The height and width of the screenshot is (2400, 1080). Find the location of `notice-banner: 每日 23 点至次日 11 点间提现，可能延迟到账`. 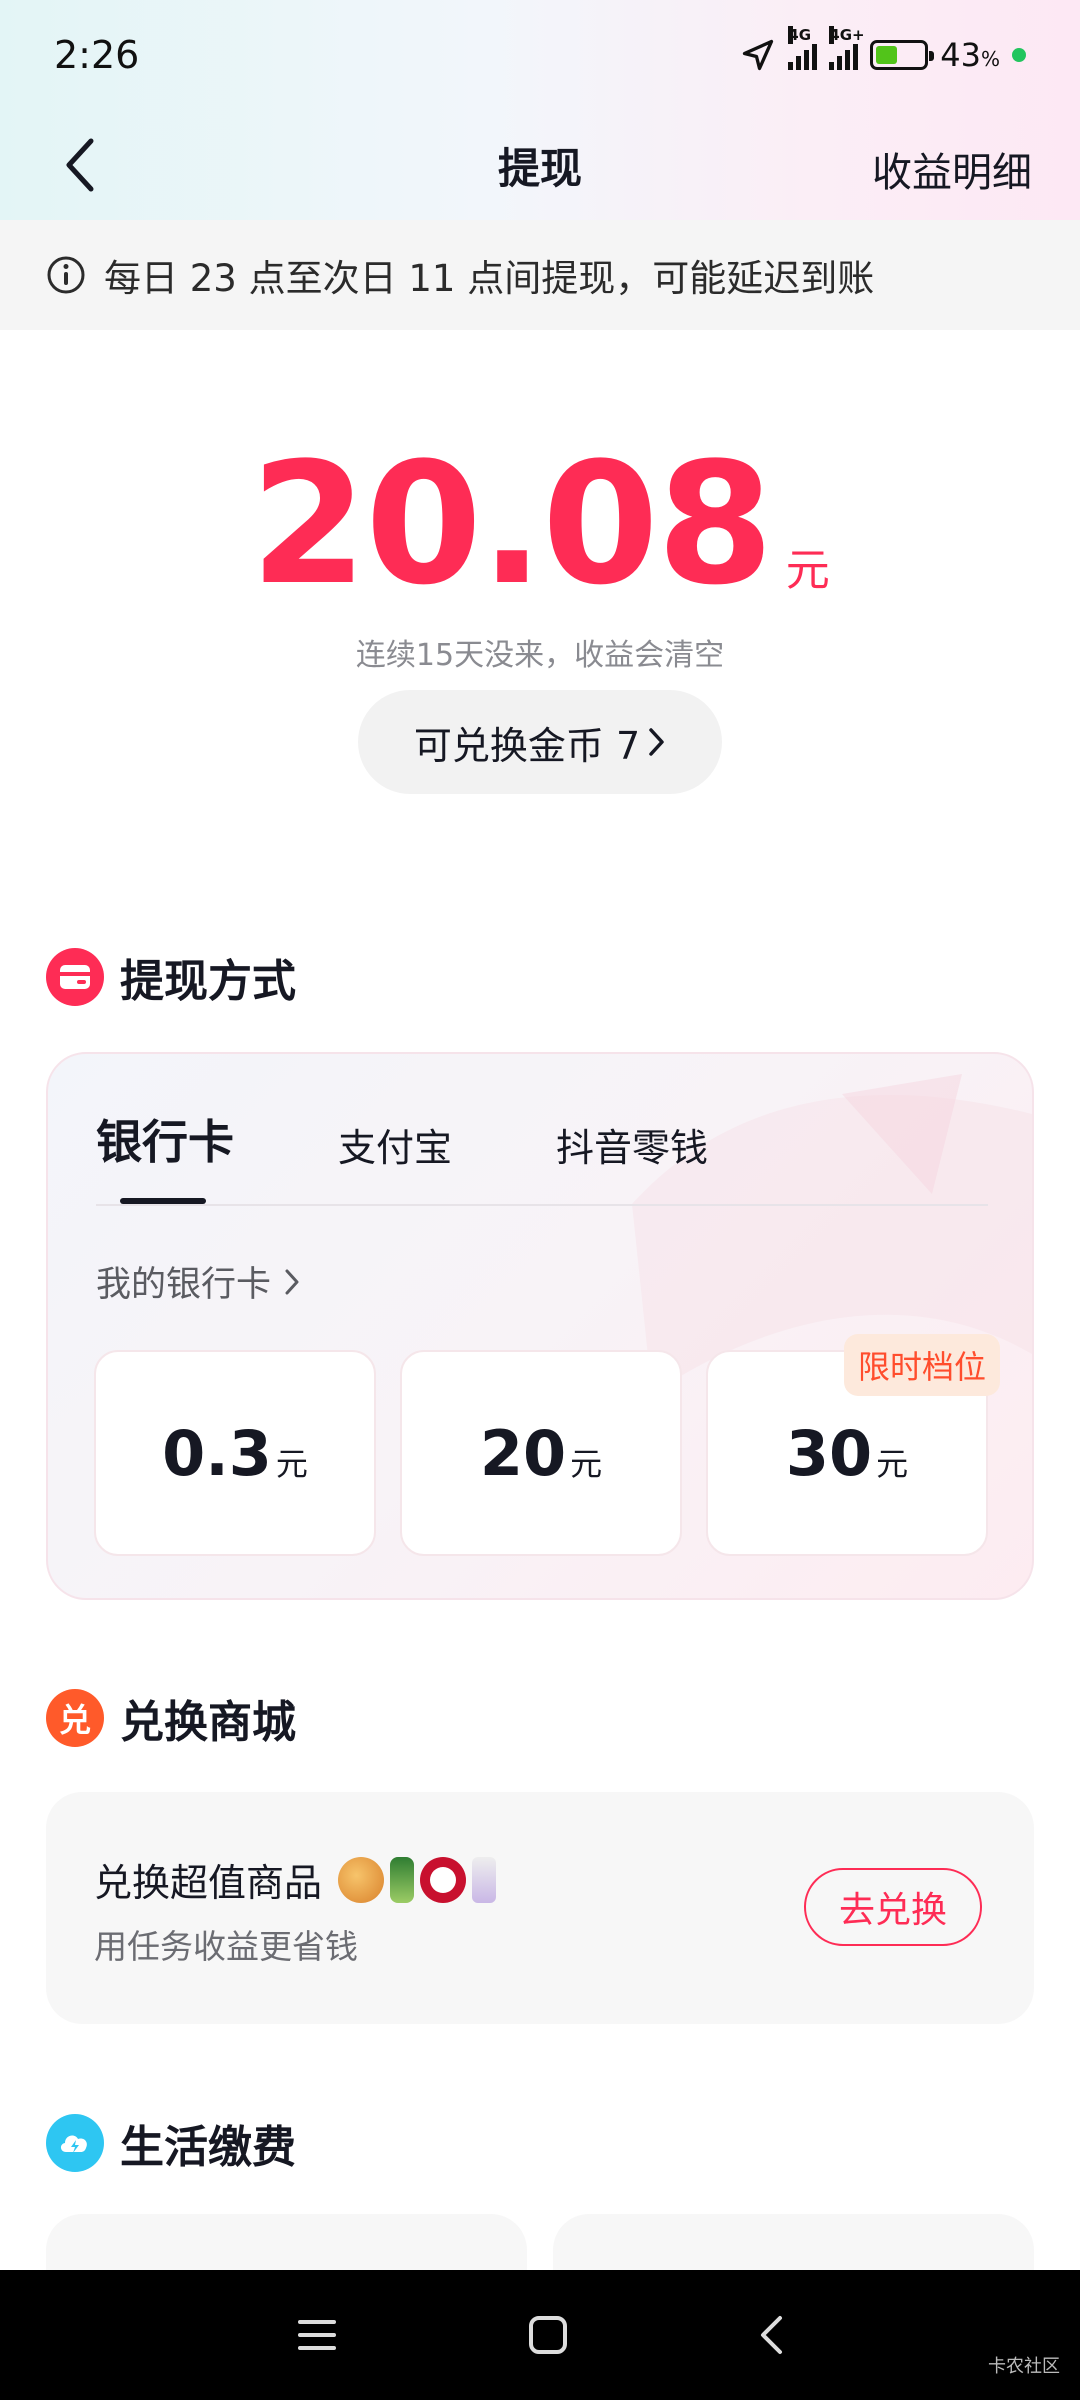

notice-banner: 每日 23 点至次日 11 点间提现，可能延迟到账 is located at coordinates (540, 275).